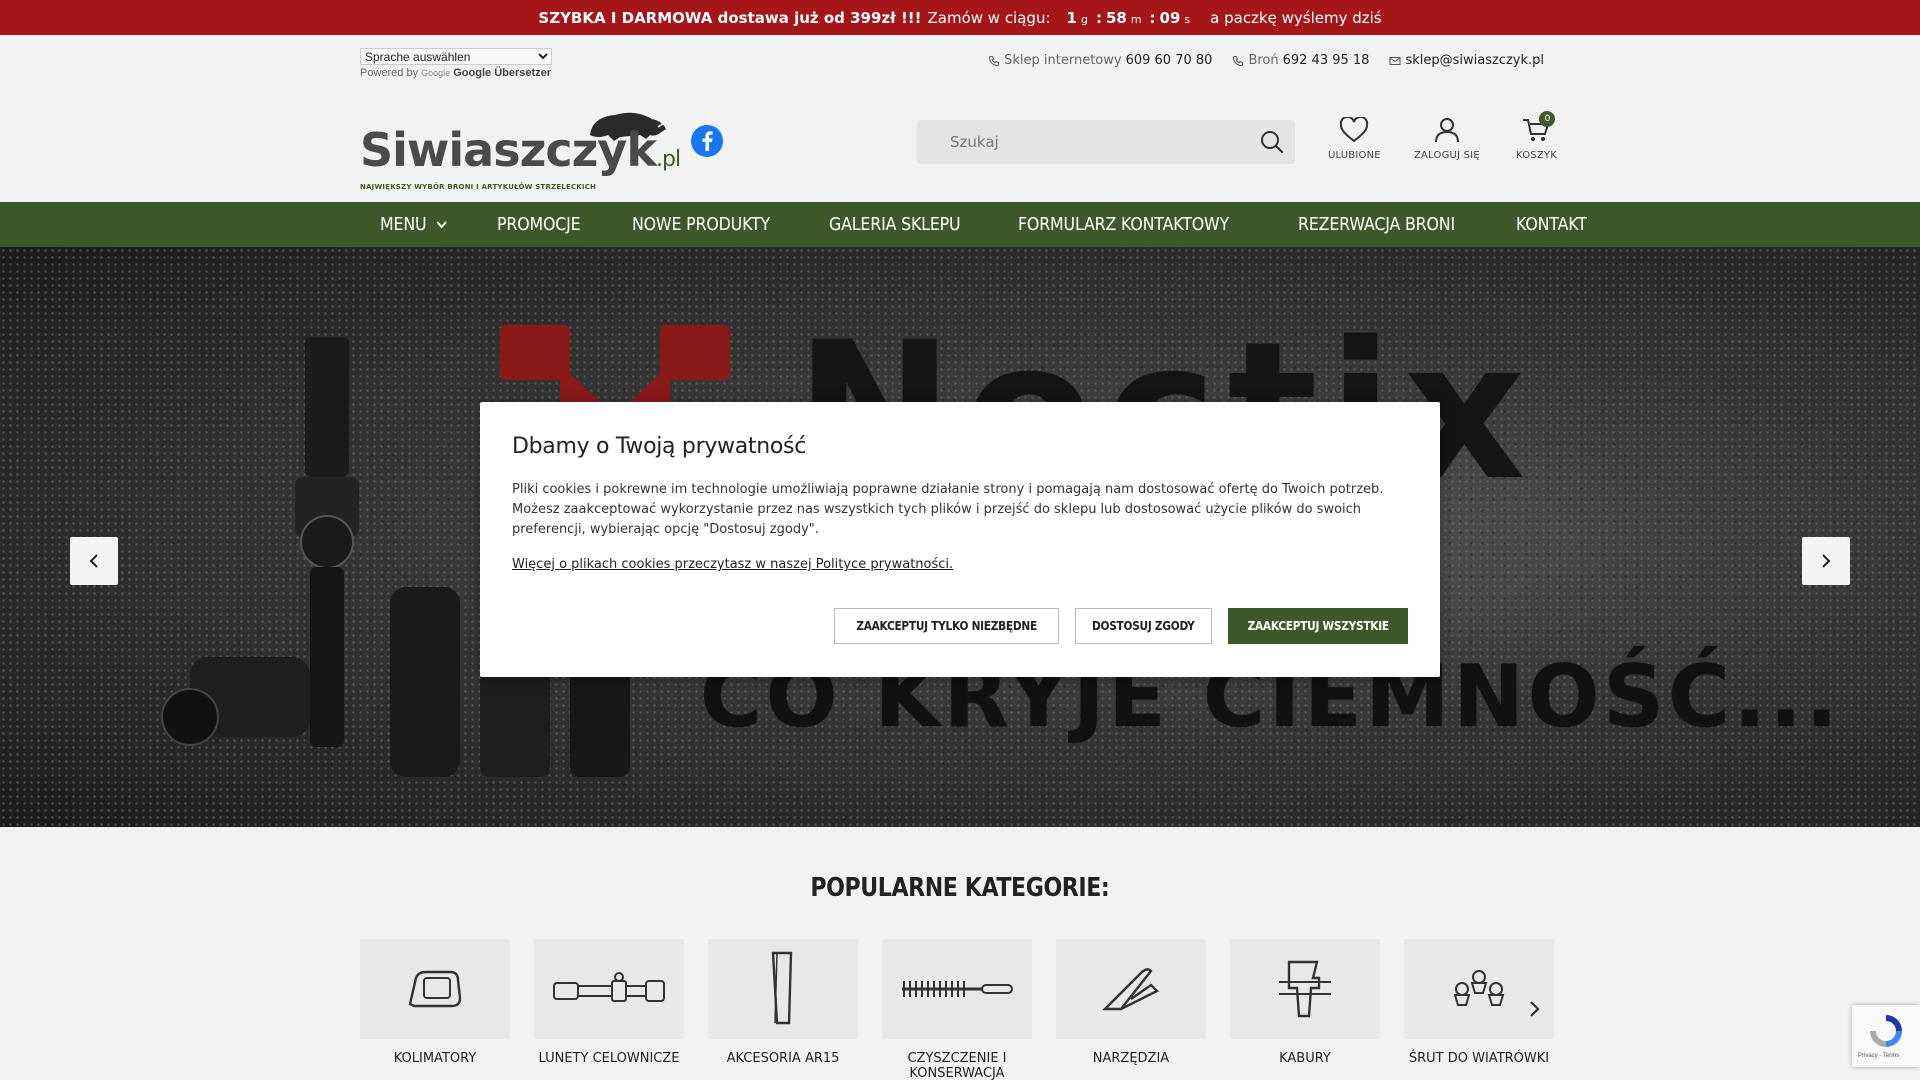 The height and width of the screenshot is (1080, 1920). Describe the element at coordinates (1063, 60) in the screenshot. I see `shop-phone-label: Sklep internetowy` at that location.